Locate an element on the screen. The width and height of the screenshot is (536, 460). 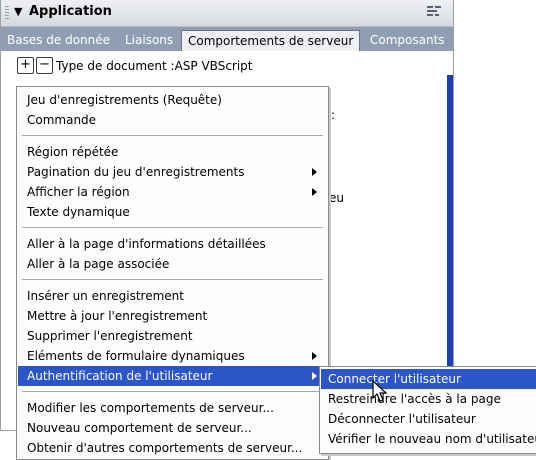
menu-item-label: Eléments de formulaire dynamiques is located at coordinates (136, 356).